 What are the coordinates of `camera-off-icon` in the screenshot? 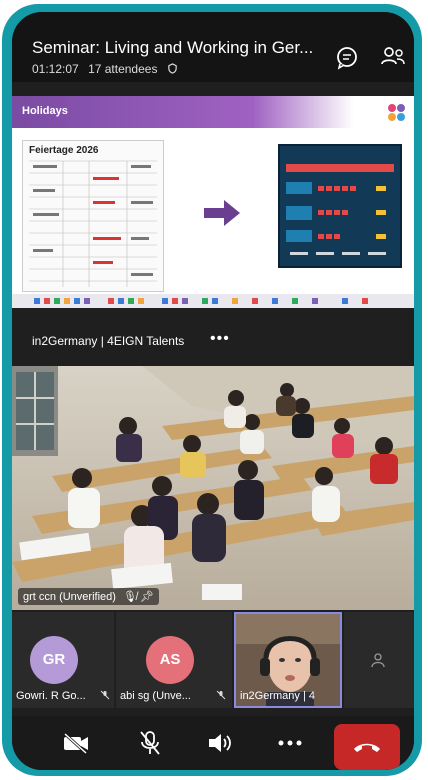 It's located at (75, 743).